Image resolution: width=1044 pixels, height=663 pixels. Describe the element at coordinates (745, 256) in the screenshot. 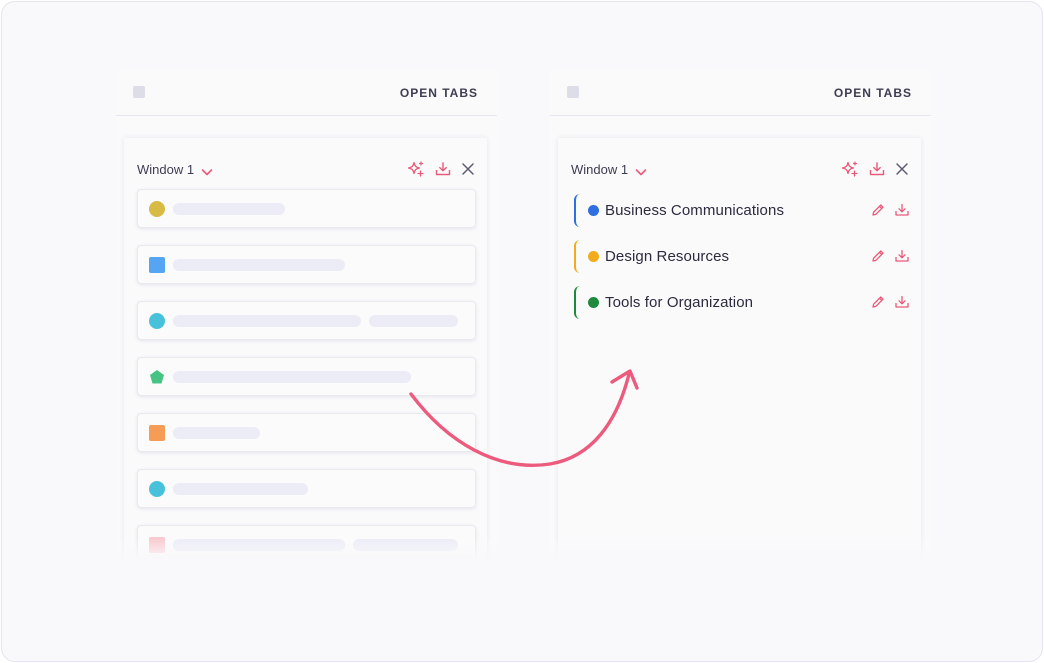

I see `tab-group-design-resources: Design Resources` at that location.